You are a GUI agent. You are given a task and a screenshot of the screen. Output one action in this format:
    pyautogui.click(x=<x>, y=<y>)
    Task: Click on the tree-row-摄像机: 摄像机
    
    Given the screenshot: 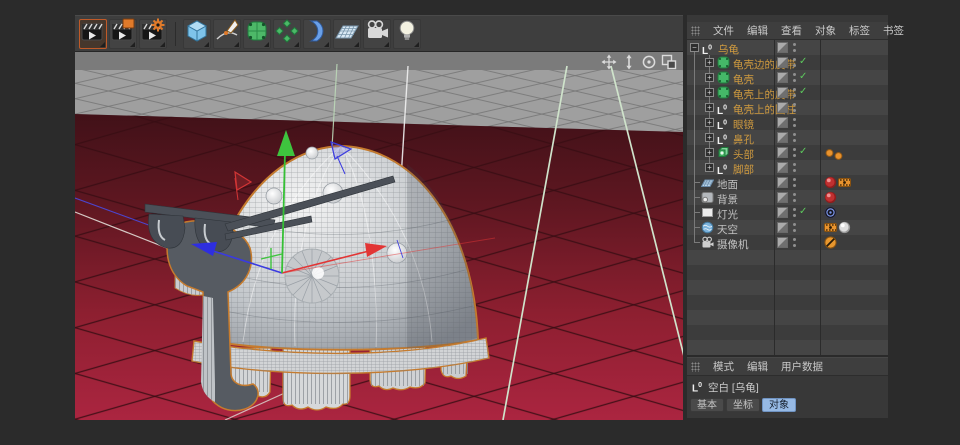 What is the action you would take?
    pyautogui.click(x=787, y=243)
    